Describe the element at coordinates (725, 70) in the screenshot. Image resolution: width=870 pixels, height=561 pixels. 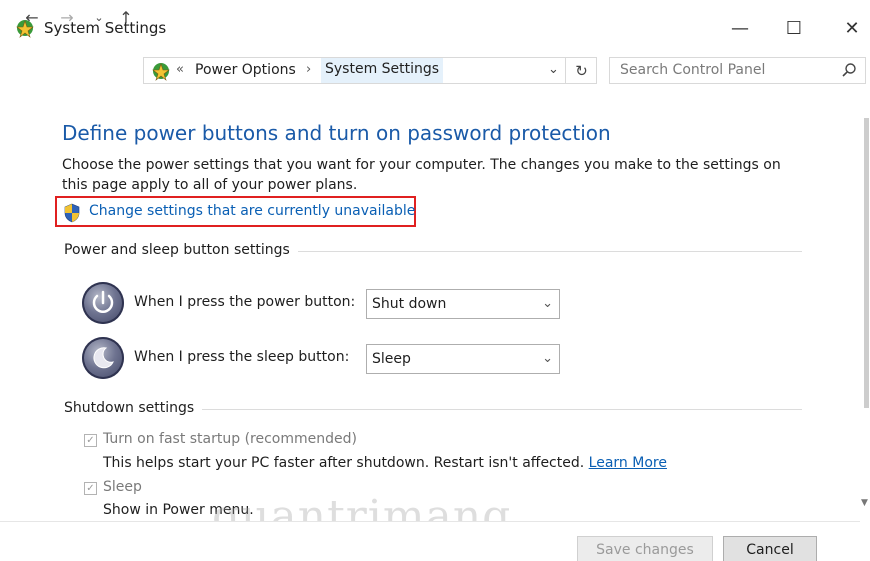
I see `search-input` at that location.